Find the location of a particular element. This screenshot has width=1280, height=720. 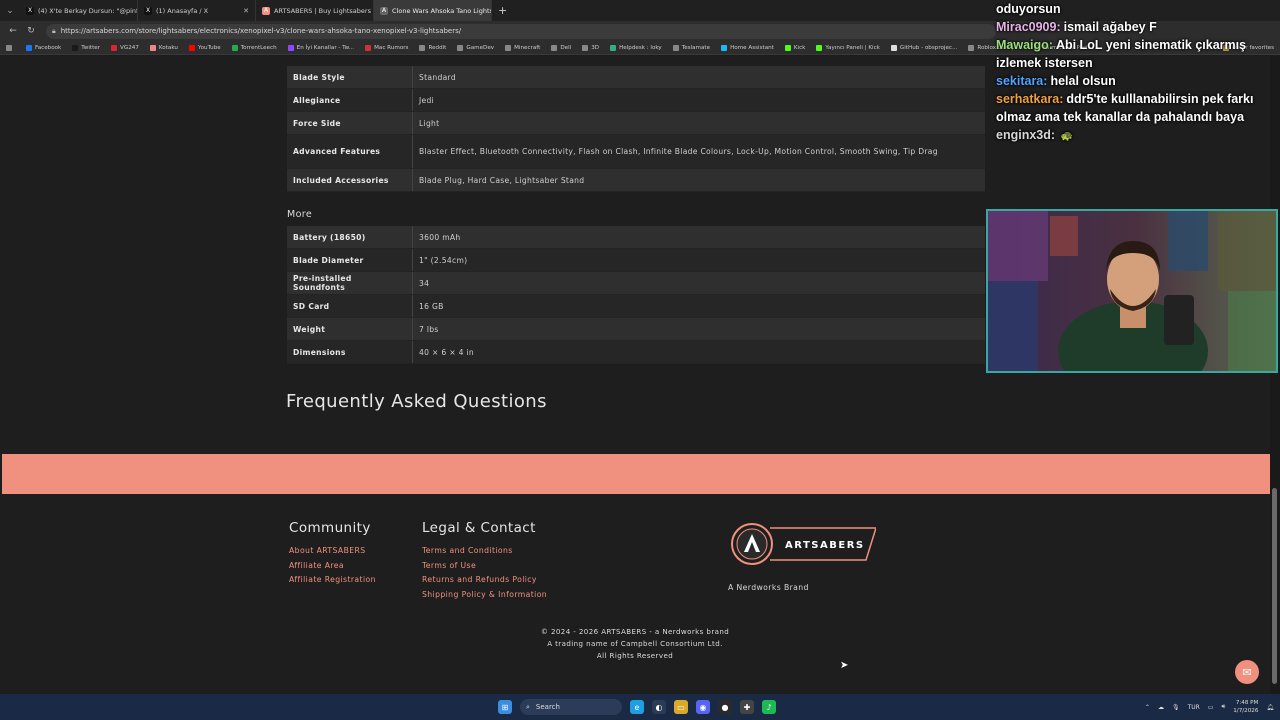

footer-link-about: About ARTSABERS is located at coordinates (332, 551).